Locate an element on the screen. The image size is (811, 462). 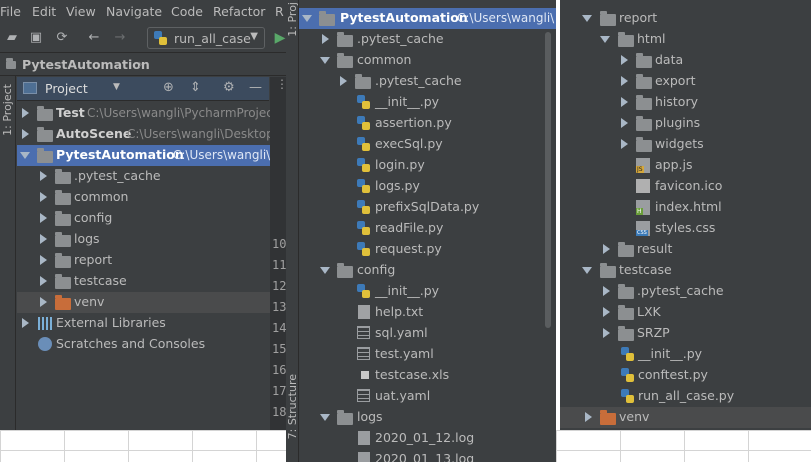
tree-item: plugins is located at coordinates (685, 123).